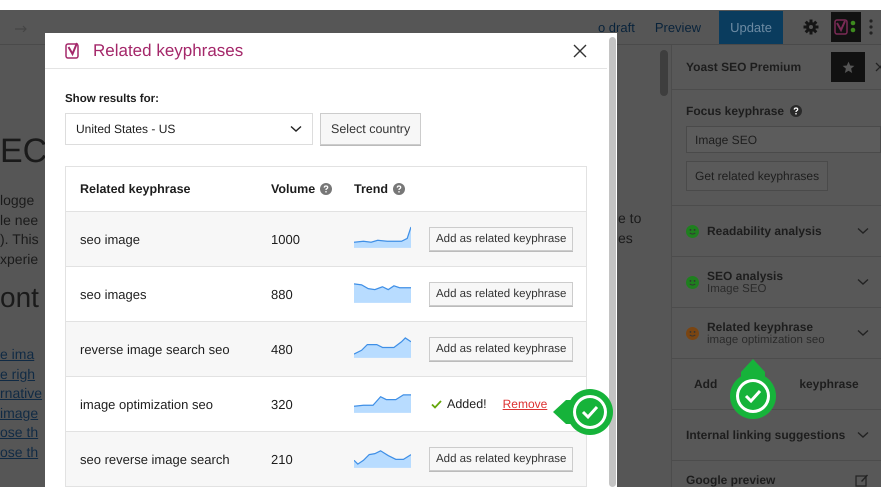 The height and width of the screenshot is (487, 881). Describe the element at coordinates (155, 349) in the screenshot. I see `keyphrase-cell-text: reverse image search seo` at that location.